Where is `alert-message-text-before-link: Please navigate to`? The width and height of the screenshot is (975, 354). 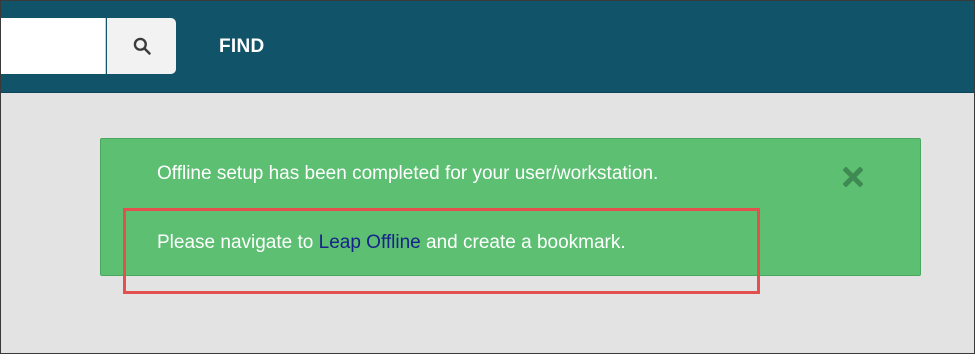
alert-message-text-before-link: Please navigate to is located at coordinates (238, 242).